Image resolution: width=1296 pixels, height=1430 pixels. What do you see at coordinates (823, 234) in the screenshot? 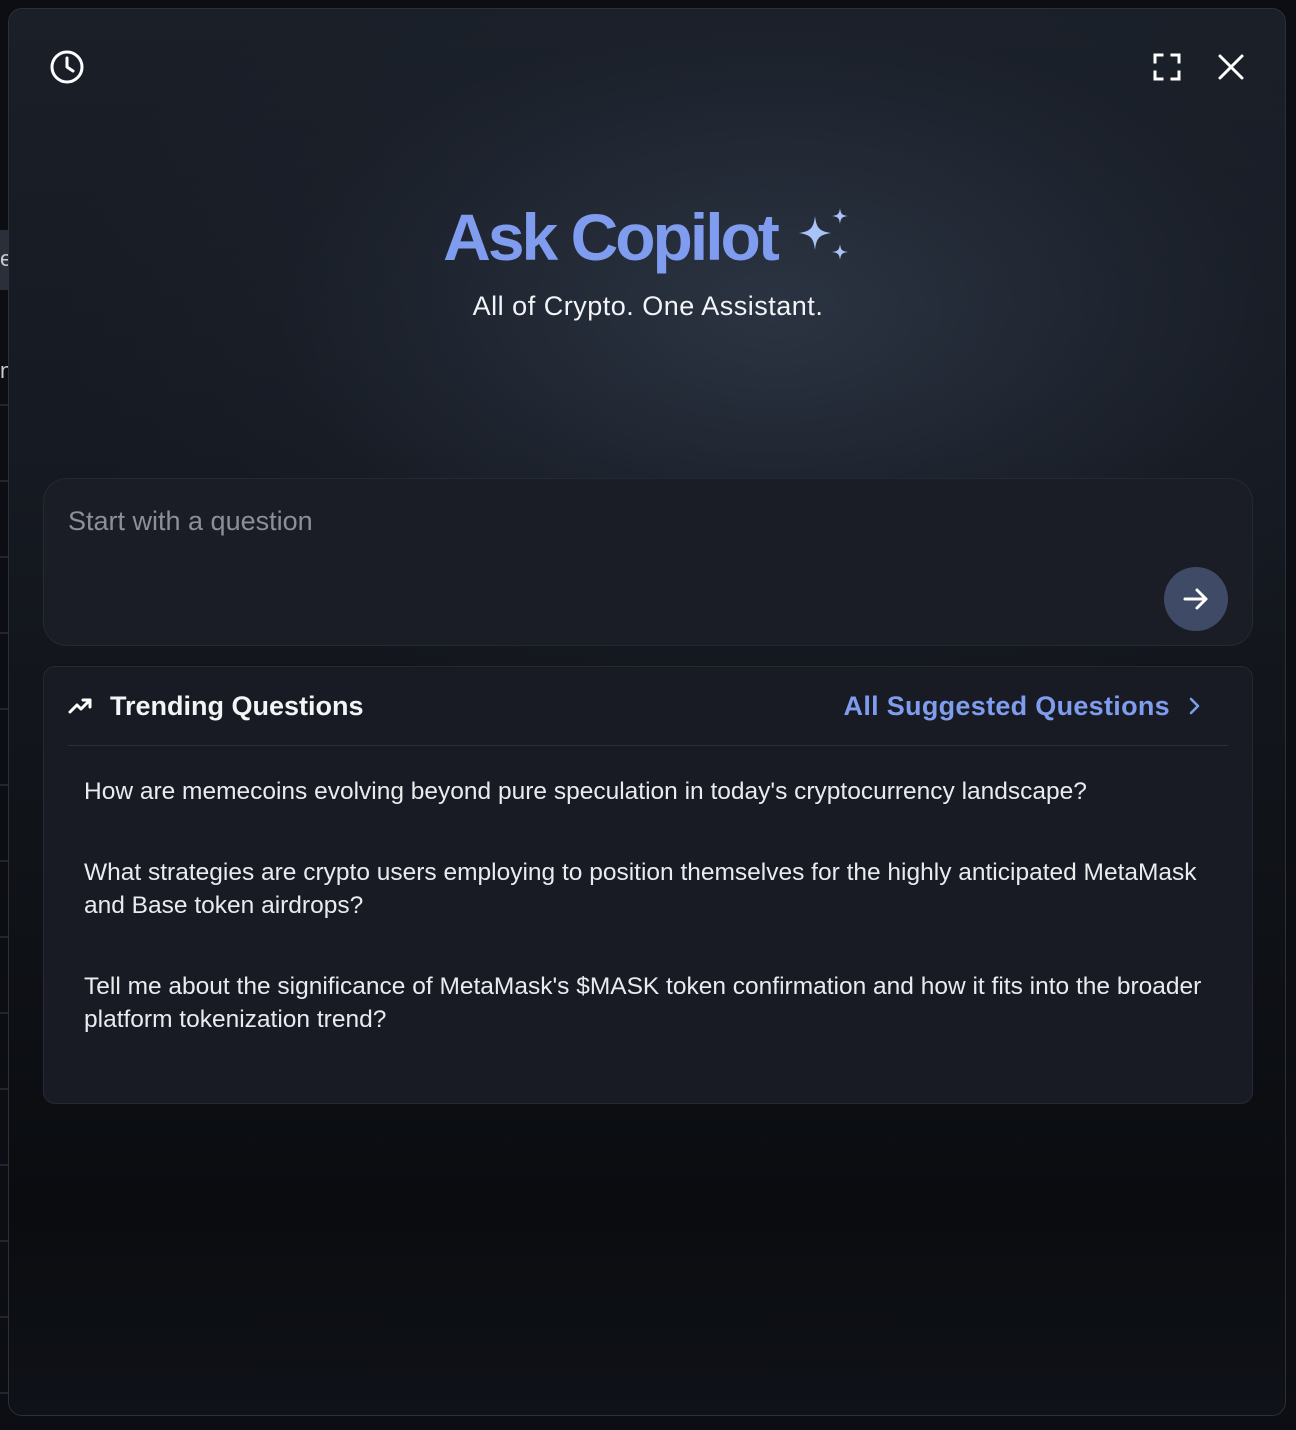
I see `sparkles-icon` at bounding box center [823, 234].